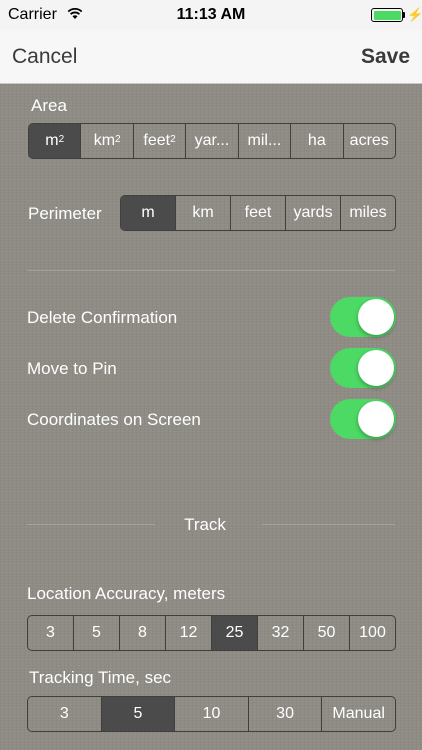 This screenshot has height=750, width=422. I want to click on tracking-time-option: 10, so click(211, 714).